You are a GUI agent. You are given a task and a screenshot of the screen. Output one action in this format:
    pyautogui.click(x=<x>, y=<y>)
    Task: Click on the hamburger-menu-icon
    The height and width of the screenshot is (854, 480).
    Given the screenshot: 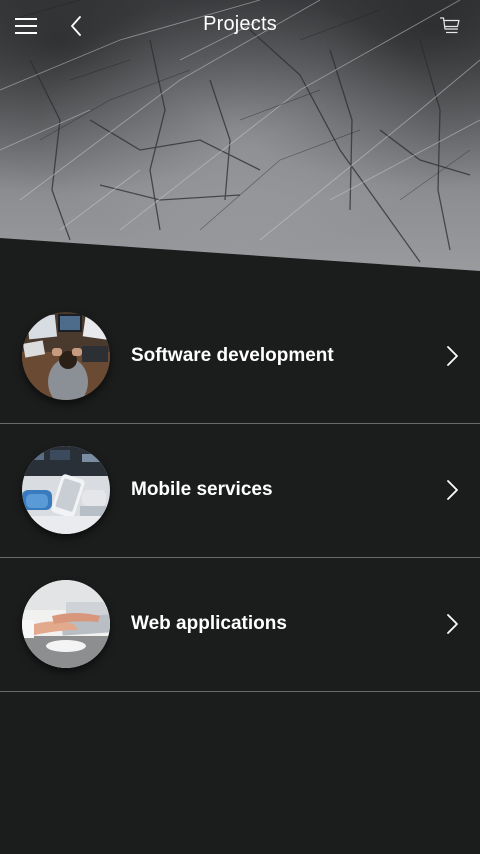 What is the action you would take?
    pyautogui.click(x=26, y=26)
    